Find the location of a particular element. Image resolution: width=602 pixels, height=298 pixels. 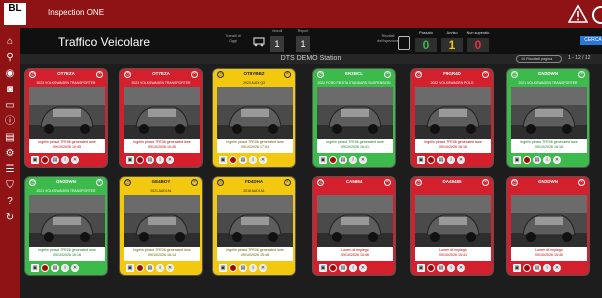

results-per-page-select: 10 Risultati pagina is located at coordinates (539, 59).